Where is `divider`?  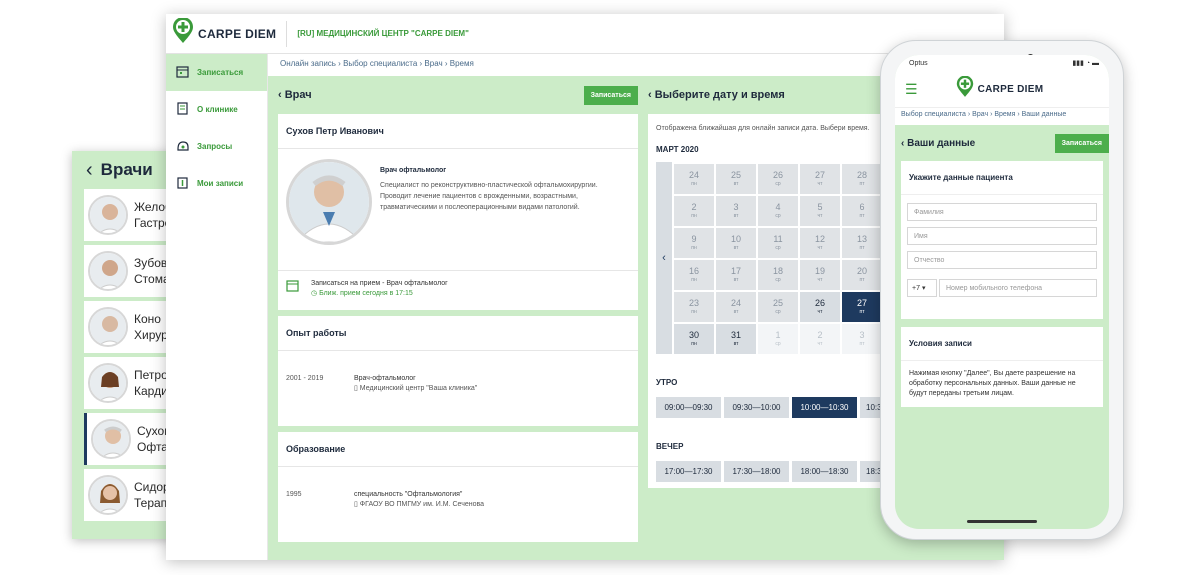 divider is located at coordinates (287, 33).